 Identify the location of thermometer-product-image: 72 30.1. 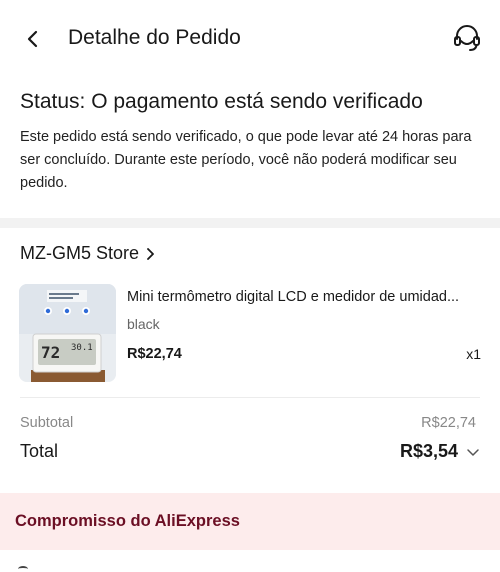
(67, 333).